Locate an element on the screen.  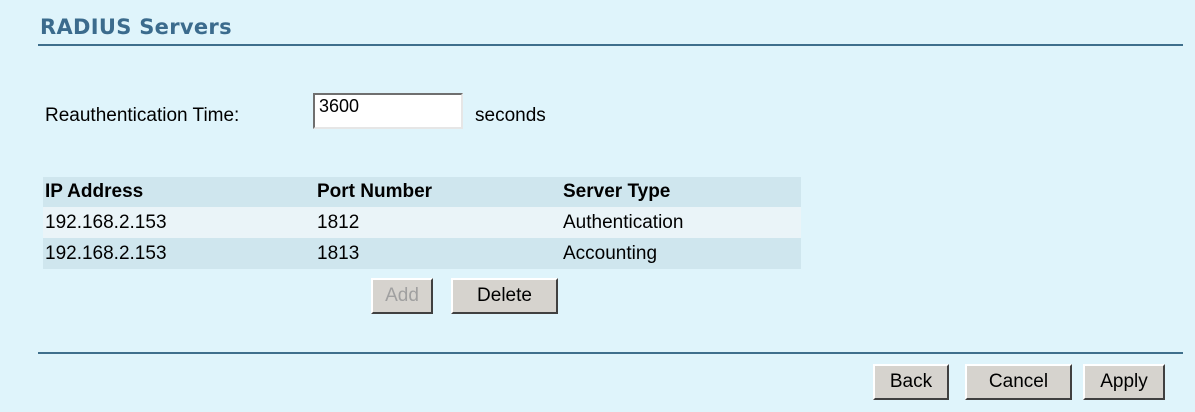
table-header-row: IP Address Port Number Server Type is located at coordinates (422, 192).